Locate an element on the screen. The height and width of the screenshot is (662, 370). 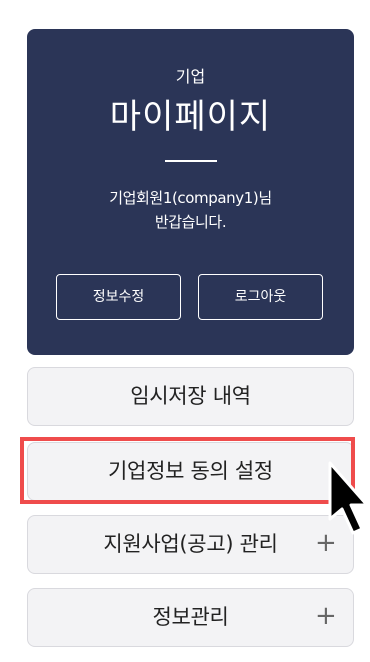
menu-label: 임시저장 내역 is located at coordinates (190, 396).